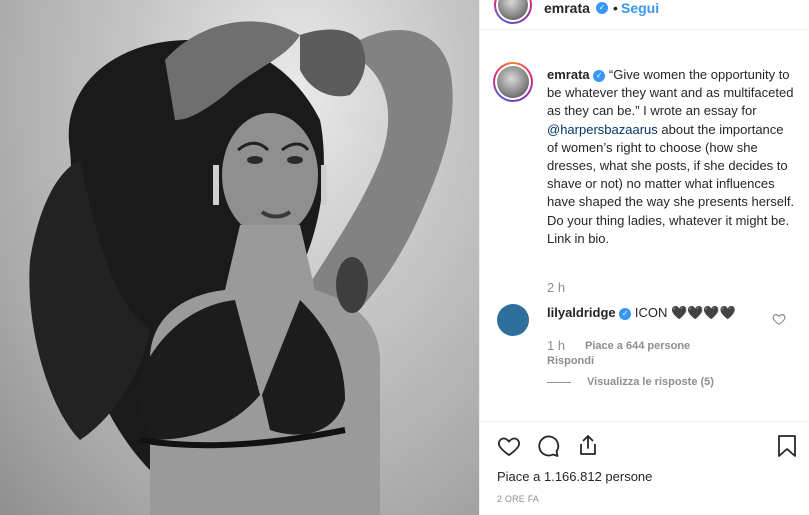  What do you see at coordinates (513, 12) in the screenshot?
I see `author-avatar` at bounding box center [513, 12].